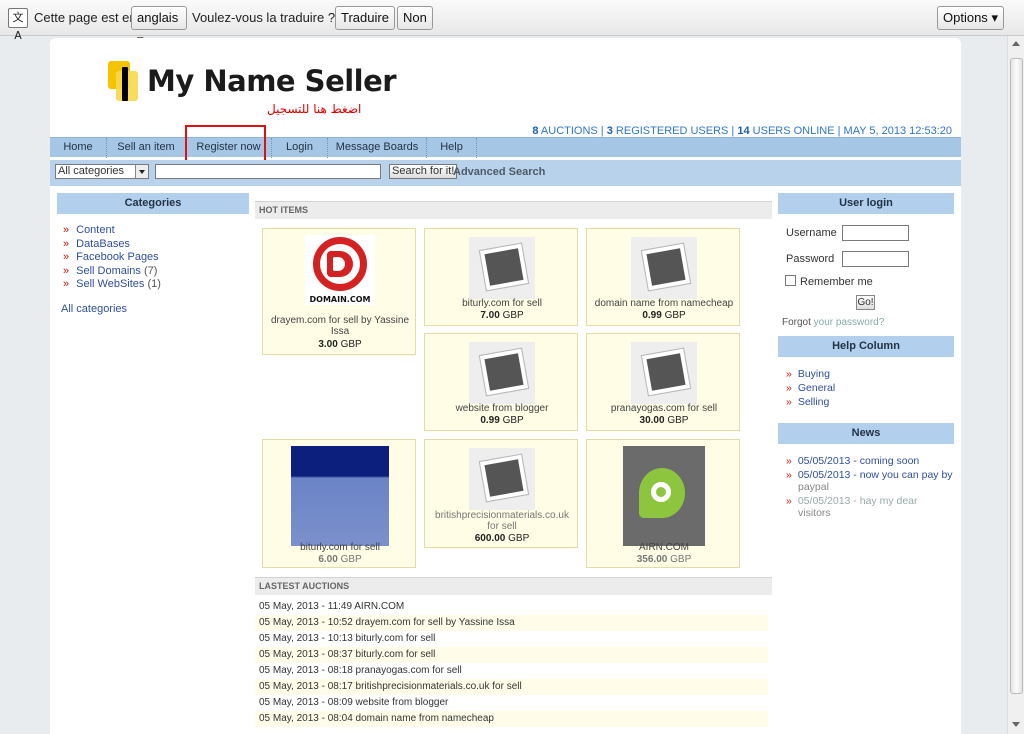  I want to click on password-input, so click(875, 259).